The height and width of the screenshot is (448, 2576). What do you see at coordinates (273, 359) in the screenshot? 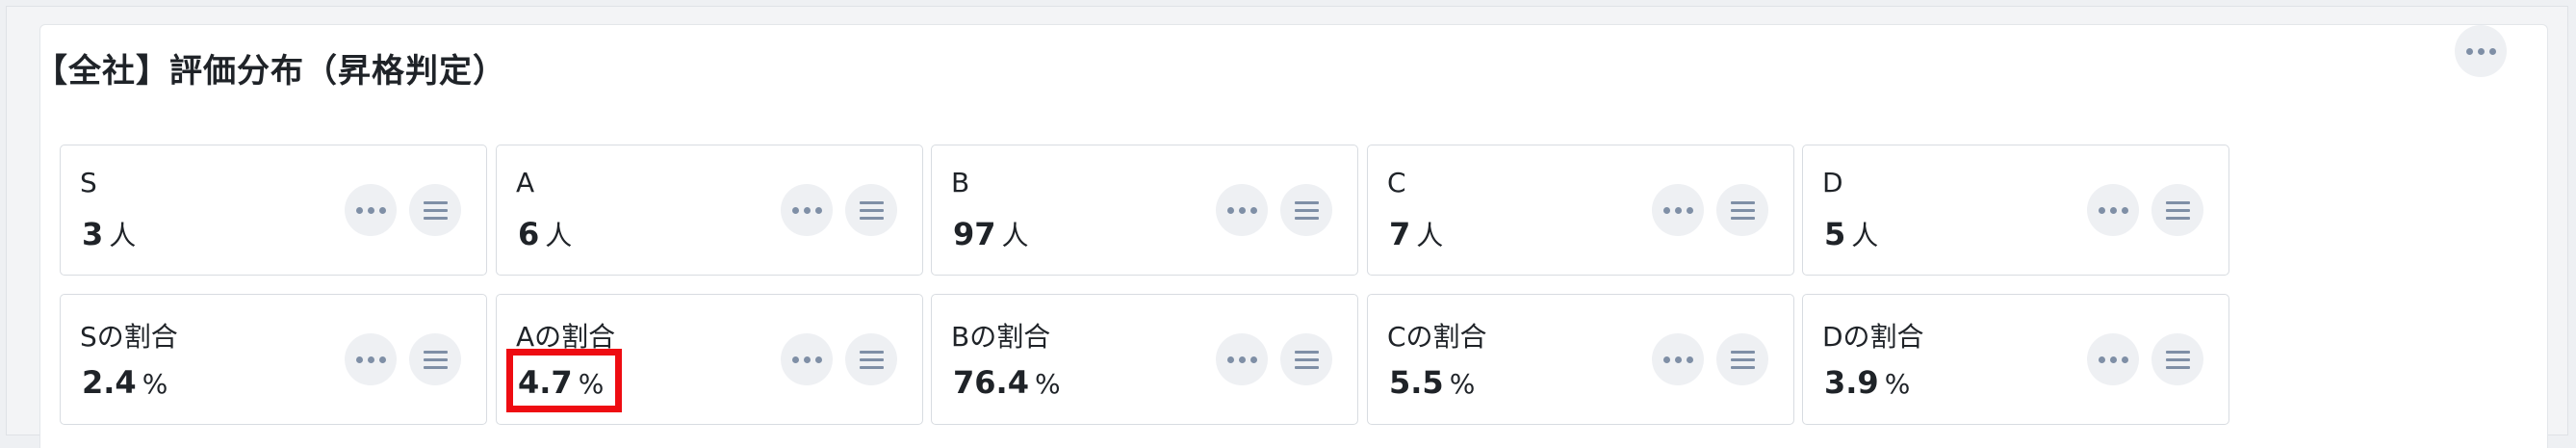
I see `card-s-ratio: Sの割合 2.4 %` at bounding box center [273, 359].